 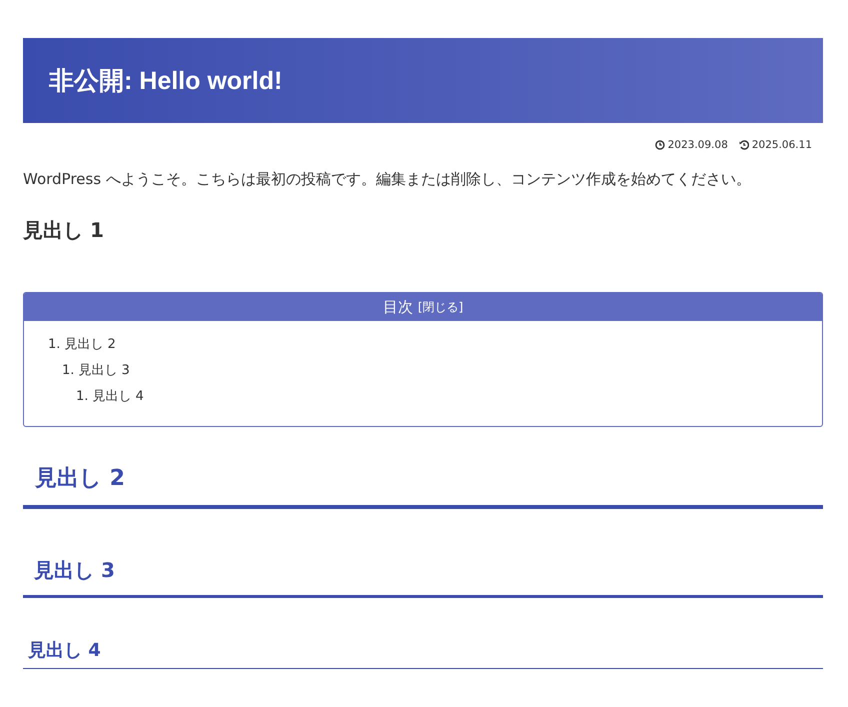 What do you see at coordinates (698, 145) in the screenshot?
I see `published-date: 2023.09.08` at bounding box center [698, 145].